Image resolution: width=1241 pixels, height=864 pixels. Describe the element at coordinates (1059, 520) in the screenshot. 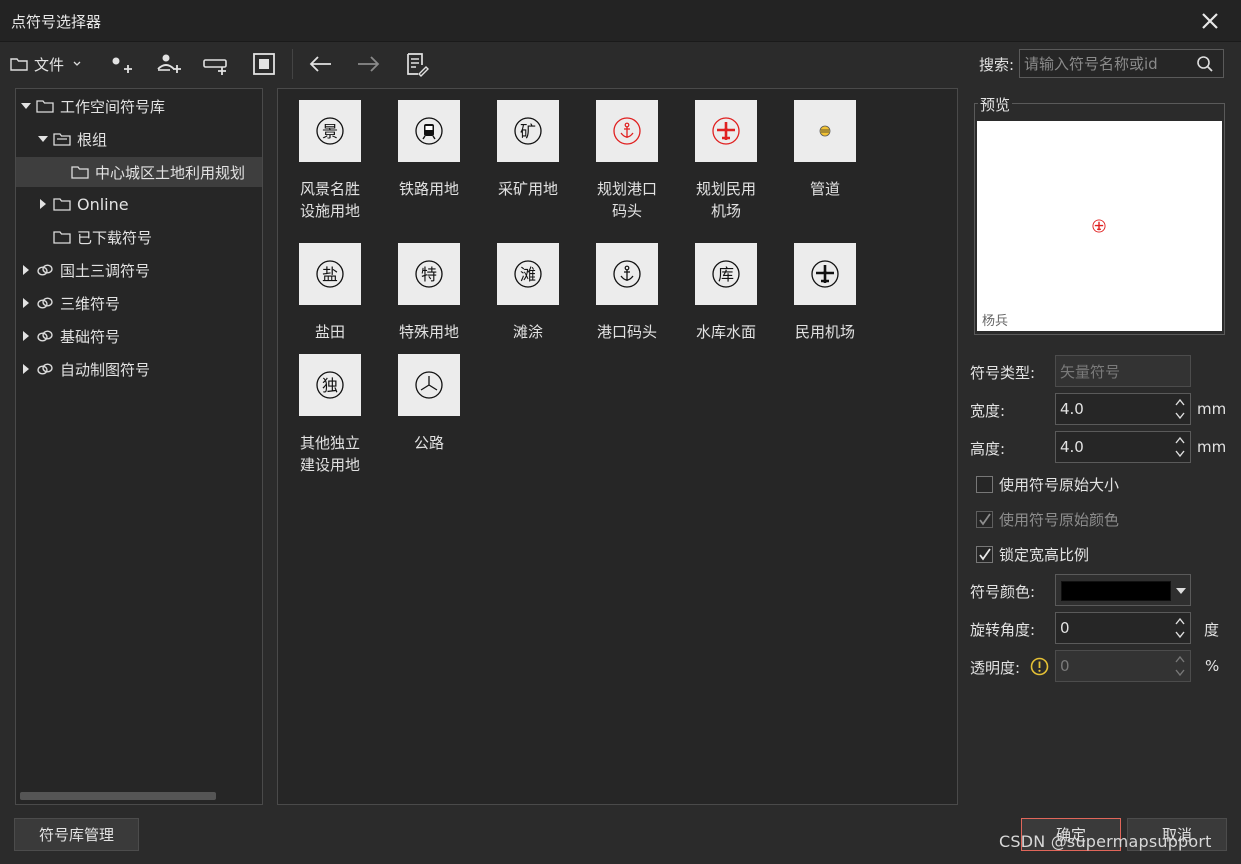

I see `checkbox-label: 使用符号原始颜色` at that location.